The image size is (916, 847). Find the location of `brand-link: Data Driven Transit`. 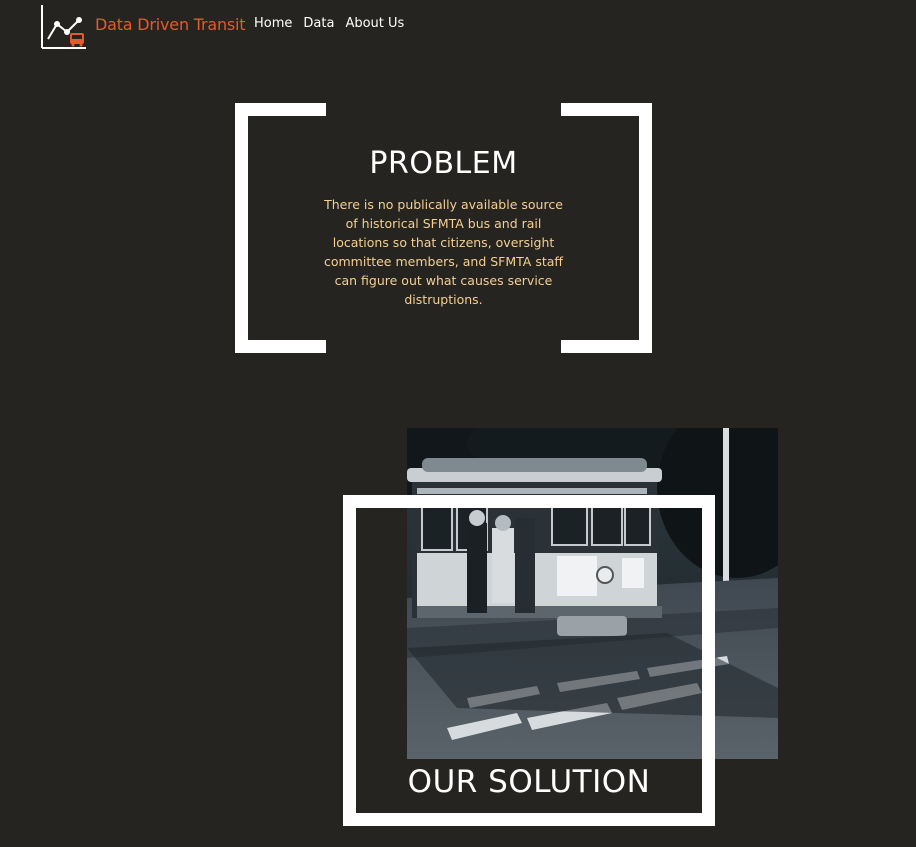

brand-link: Data Driven Transit is located at coordinates (170, 24).